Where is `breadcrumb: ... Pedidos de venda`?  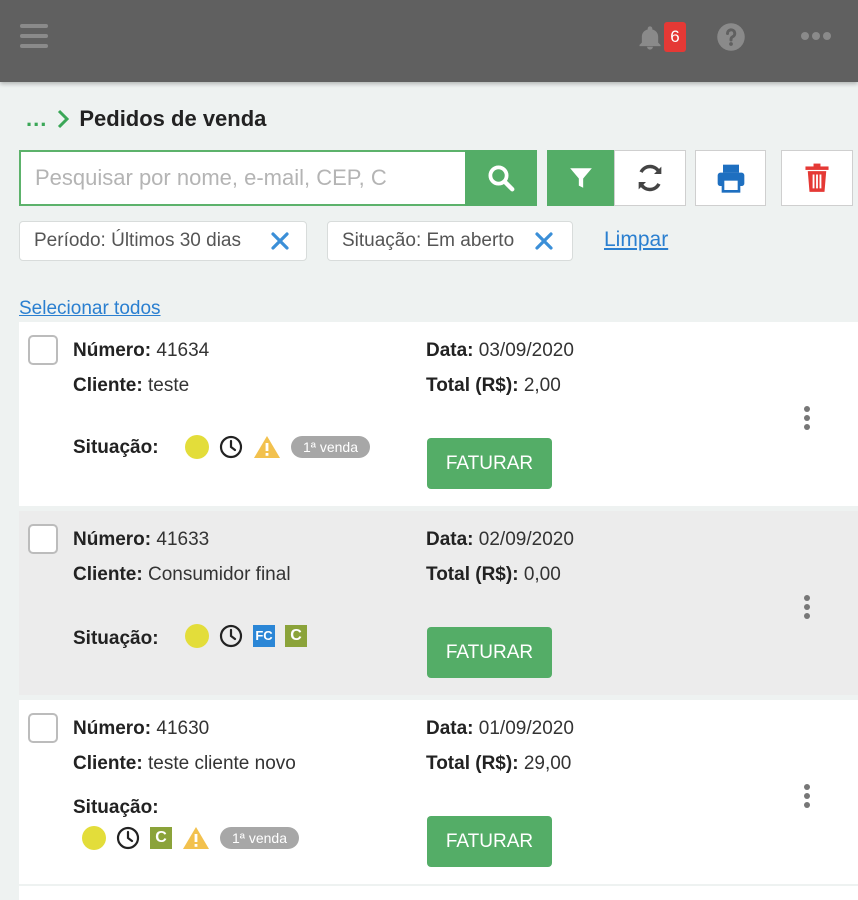 breadcrumb: ... Pedidos de venda is located at coordinates (146, 119).